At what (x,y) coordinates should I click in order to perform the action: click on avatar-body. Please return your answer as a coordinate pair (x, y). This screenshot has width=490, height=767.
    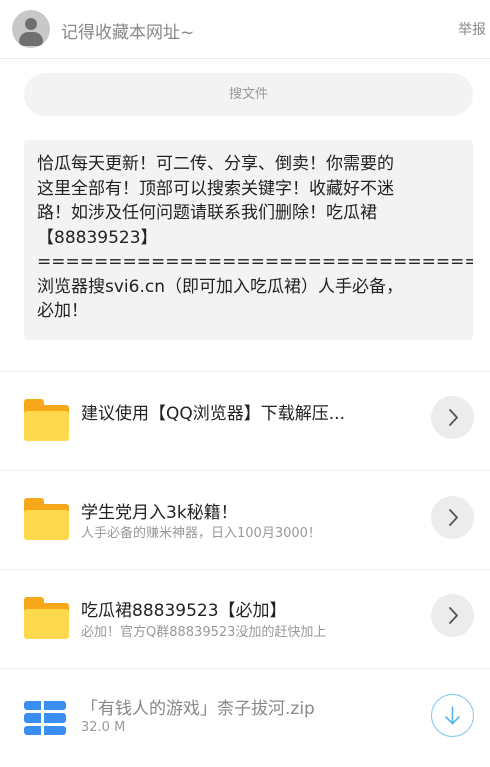
    Looking at the image, I should click on (31, 39).